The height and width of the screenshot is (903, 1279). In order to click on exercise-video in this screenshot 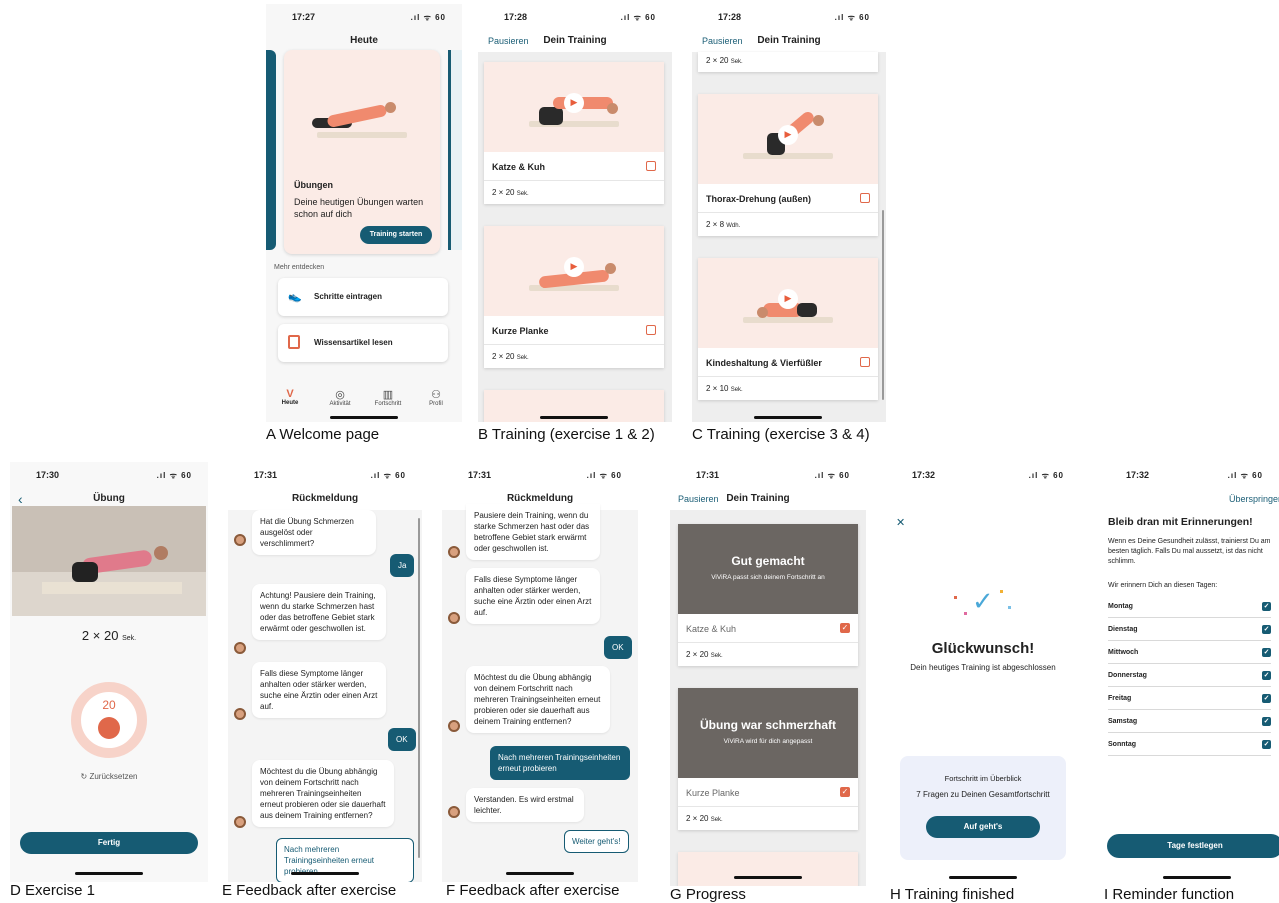, I will do `click(109, 561)`.